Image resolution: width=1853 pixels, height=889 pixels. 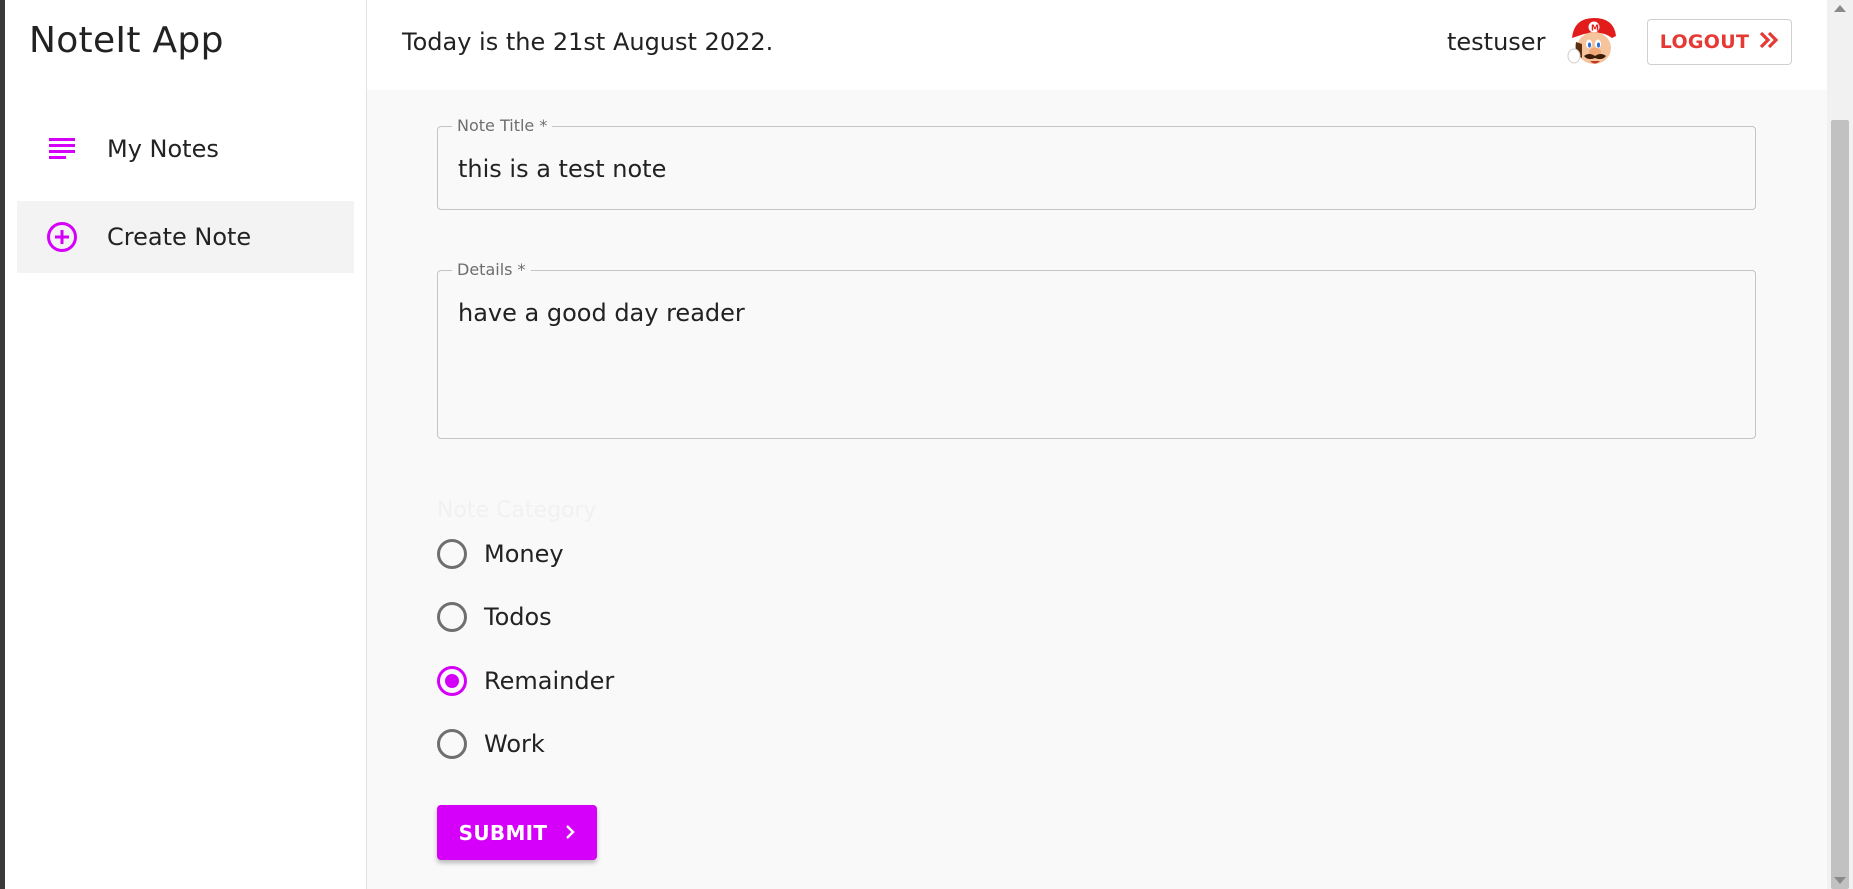 I want to click on note-title-value: this is a test note, so click(x=562, y=169).